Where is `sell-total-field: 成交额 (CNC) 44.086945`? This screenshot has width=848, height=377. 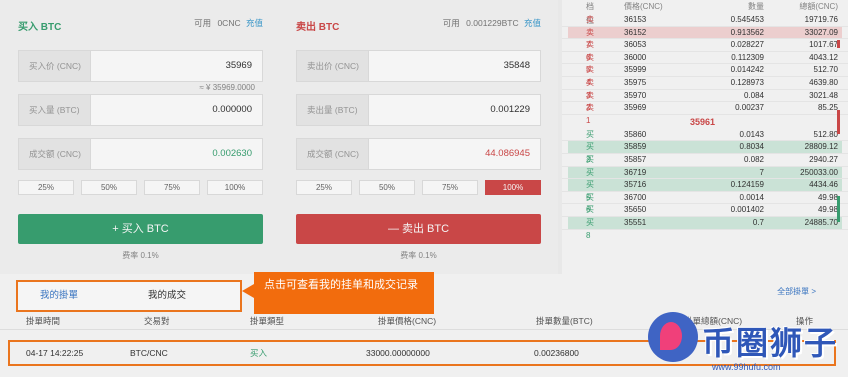
sell-total-field: 成交额 (CNC) 44.086945 is located at coordinates (418, 154).